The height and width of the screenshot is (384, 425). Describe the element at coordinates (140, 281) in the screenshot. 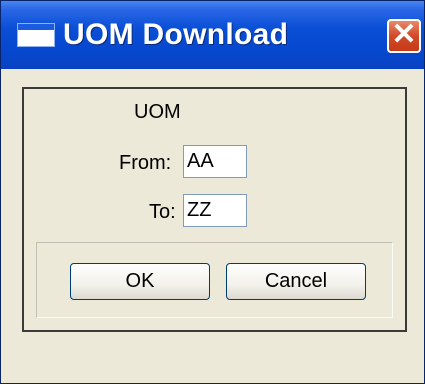

I see `ok-button: OK` at that location.